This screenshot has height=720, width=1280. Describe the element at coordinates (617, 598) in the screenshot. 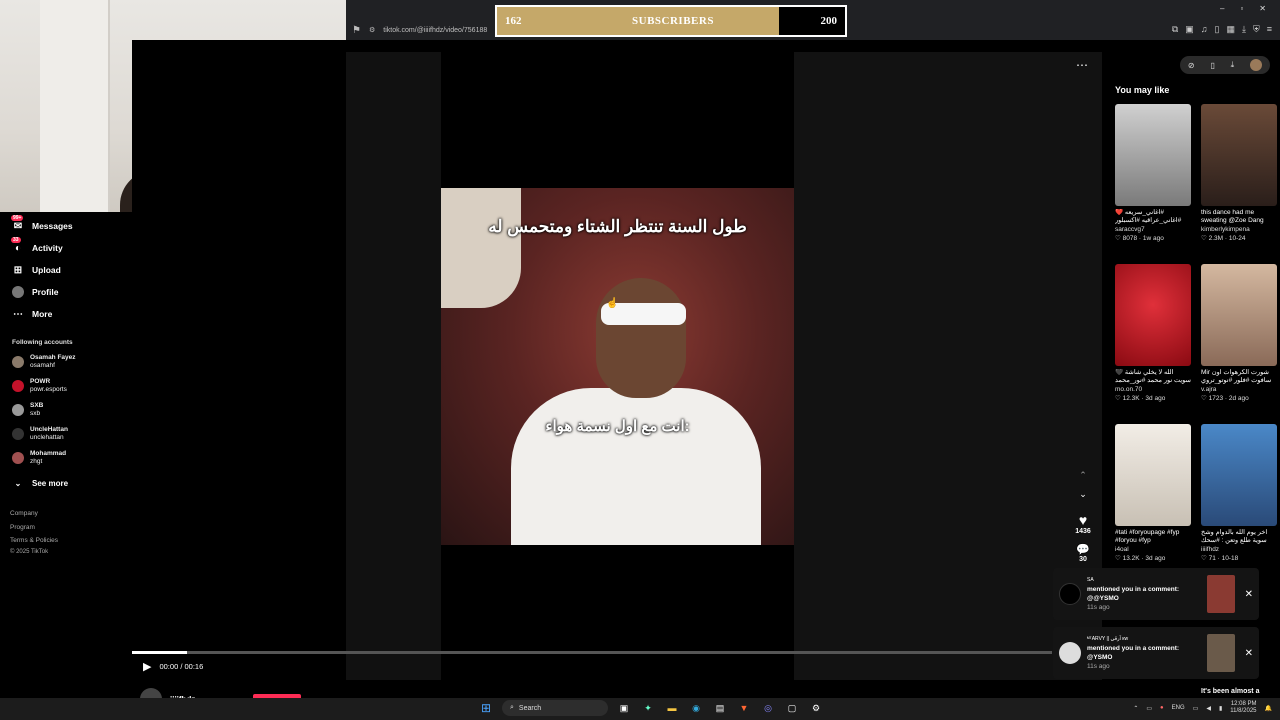

I see `video-letterbox-bottom` at that location.